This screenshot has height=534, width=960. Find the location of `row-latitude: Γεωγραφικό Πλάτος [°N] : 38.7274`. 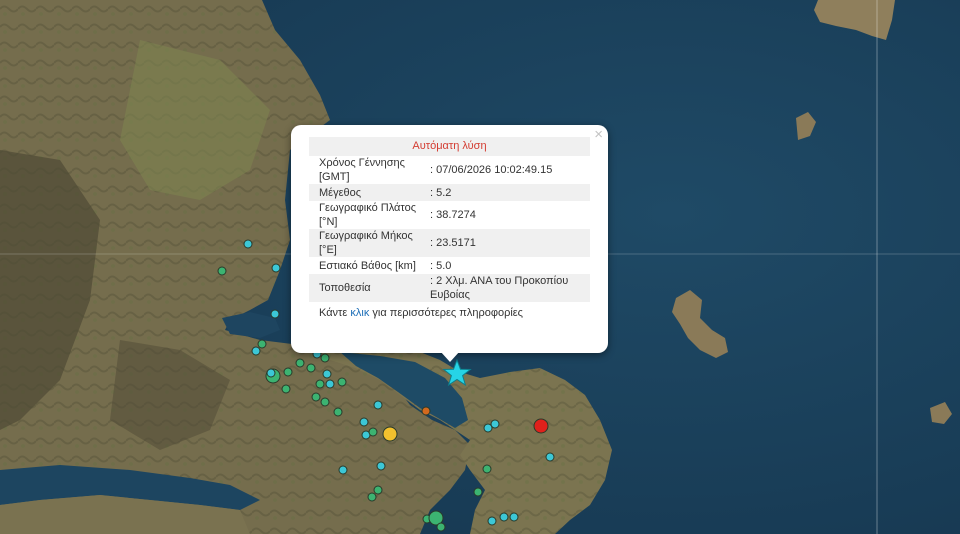

row-latitude: Γεωγραφικό Πλάτος [°N] : 38.7274 is located at coordinates (449, 215).